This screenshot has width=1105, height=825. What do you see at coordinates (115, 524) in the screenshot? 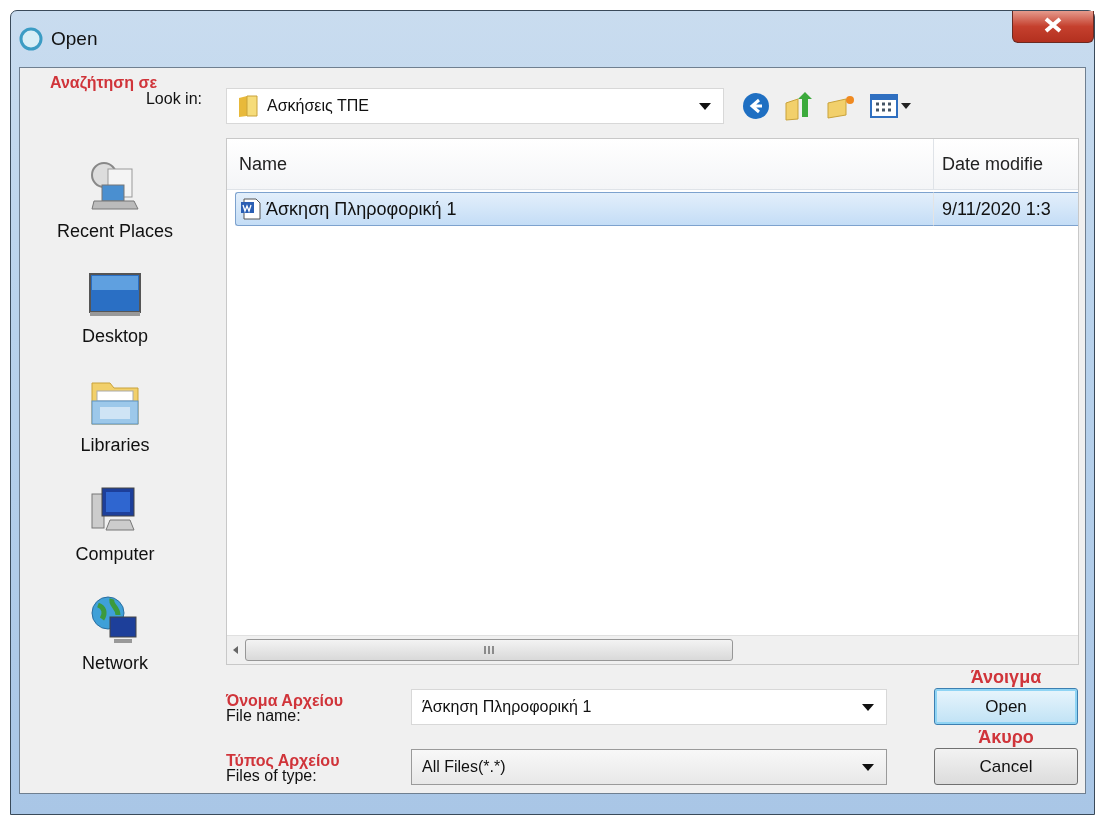
I see `places-item: Computer` at bounding box center [115, 524].